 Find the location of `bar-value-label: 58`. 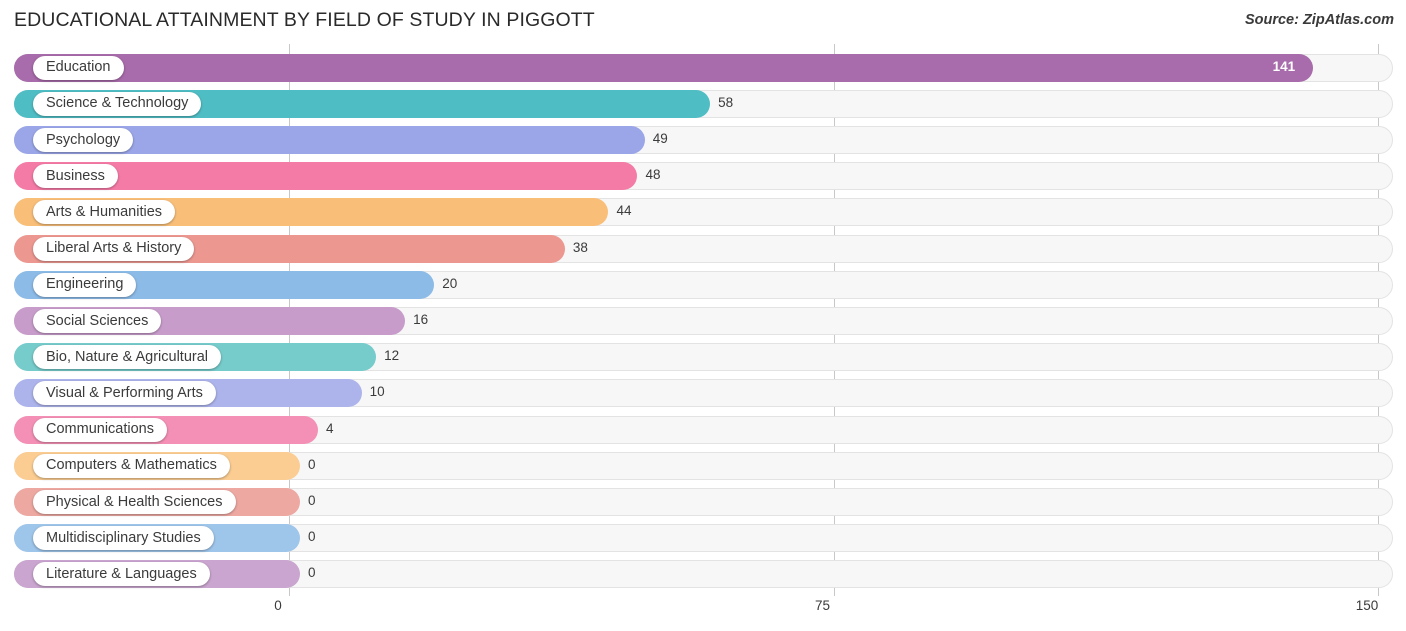

bar-value-label: 58 is located at coordinates (726, 102).